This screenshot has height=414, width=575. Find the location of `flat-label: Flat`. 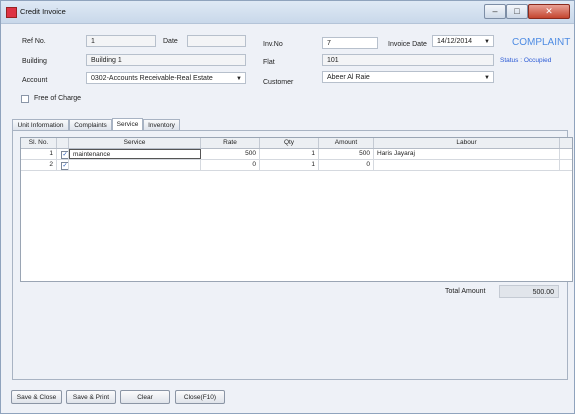

flat-label: Flat is located at coordinates (269, 62).